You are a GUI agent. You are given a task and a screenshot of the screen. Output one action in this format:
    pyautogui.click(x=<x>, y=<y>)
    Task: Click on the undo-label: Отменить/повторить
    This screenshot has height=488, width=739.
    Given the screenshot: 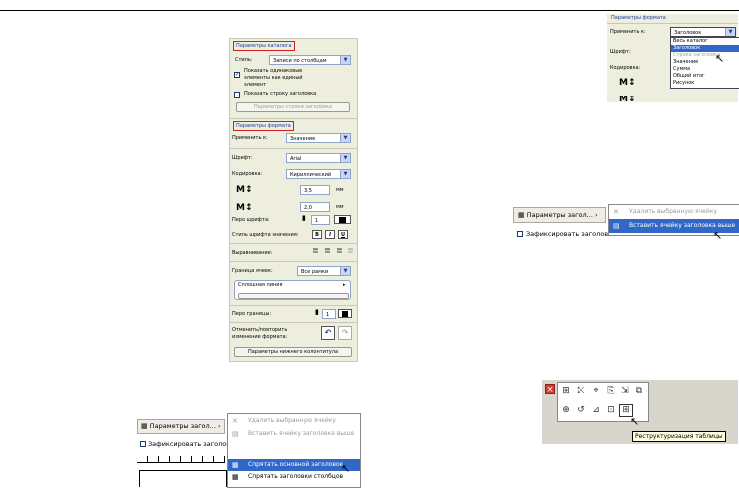 What is the action you would take?
    pyautogui.click(x=260, y=330)
    